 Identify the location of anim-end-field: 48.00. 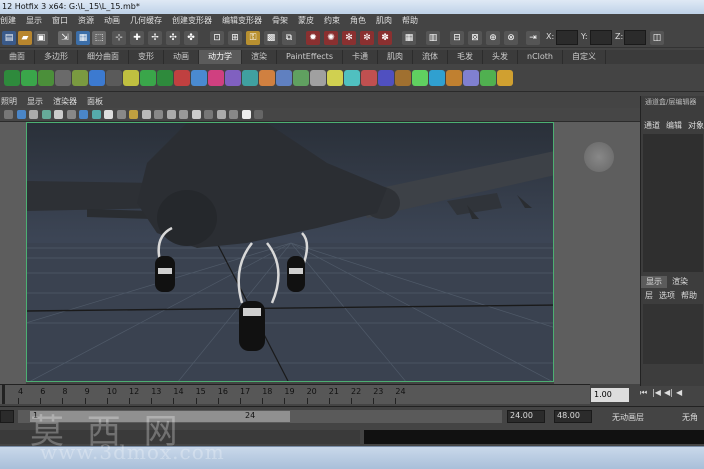
(573, 416).